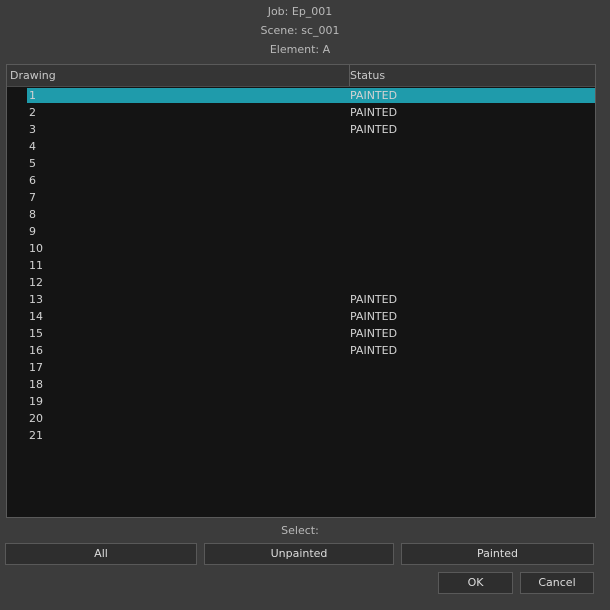 The height and width of the screenshot is (610, 610). What do you see at coordinates (178, 75) in the screenshot?
I see `column-header-drawing: Drawing` at bounding box center [178, 75].